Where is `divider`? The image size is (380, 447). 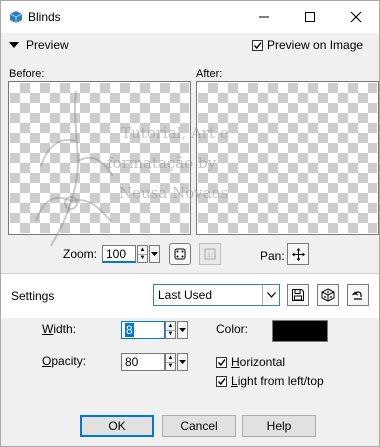 divider is located at coordinates (190, 273).